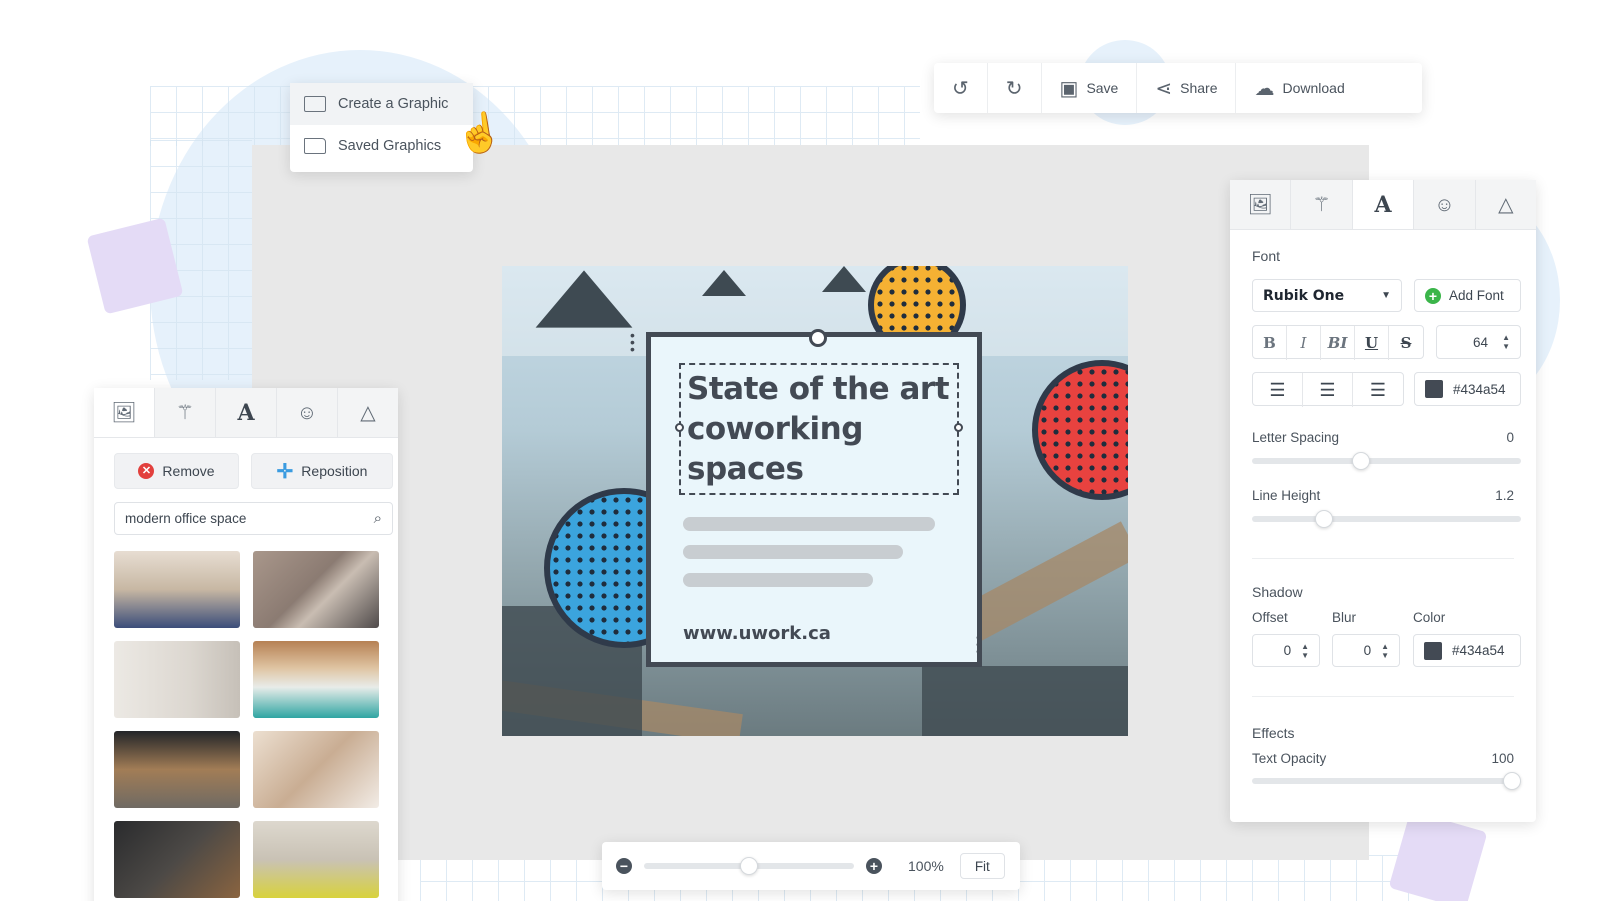 The height and width of the screenshot is (901, 1610). Describe the element at coordinates (982, 866) in the screenshot. I see `fit-button: Fit` at that location.